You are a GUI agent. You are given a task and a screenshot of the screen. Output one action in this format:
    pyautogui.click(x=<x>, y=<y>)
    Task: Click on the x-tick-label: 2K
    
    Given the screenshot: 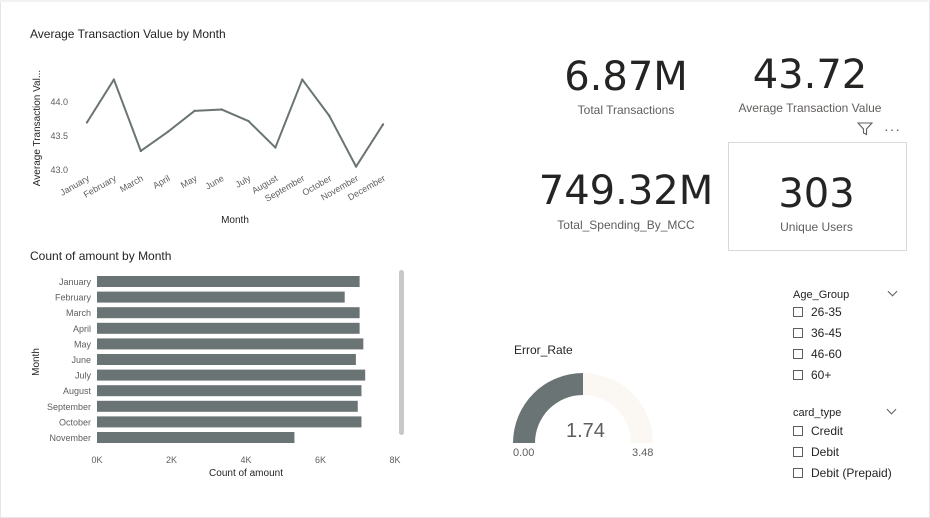 What is the action you would take?
    pyautogui.click(x=171, y=460)
    